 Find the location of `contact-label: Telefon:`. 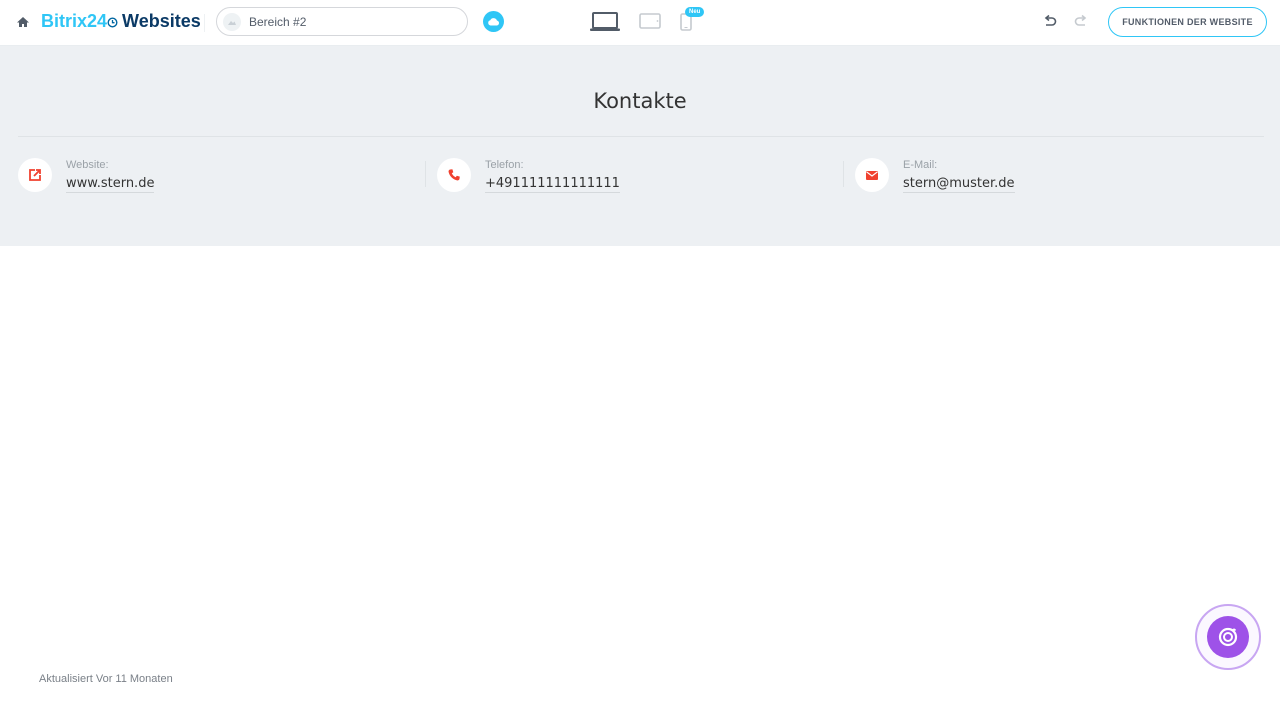

contact-label: Telefon: is located at coordinates (504, 165).